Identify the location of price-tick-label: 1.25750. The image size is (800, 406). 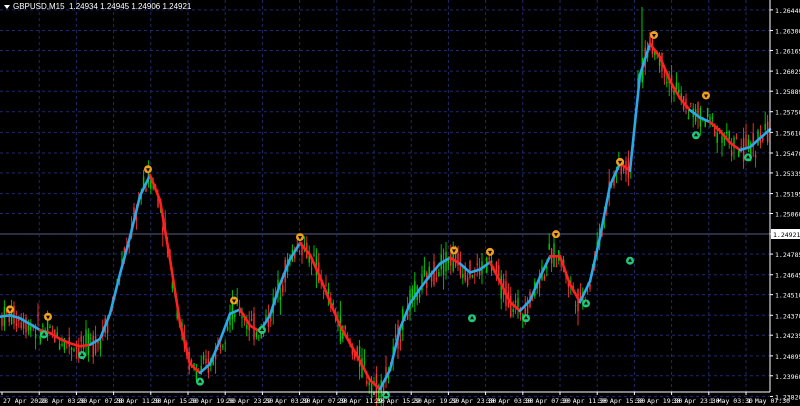
(787, 113).